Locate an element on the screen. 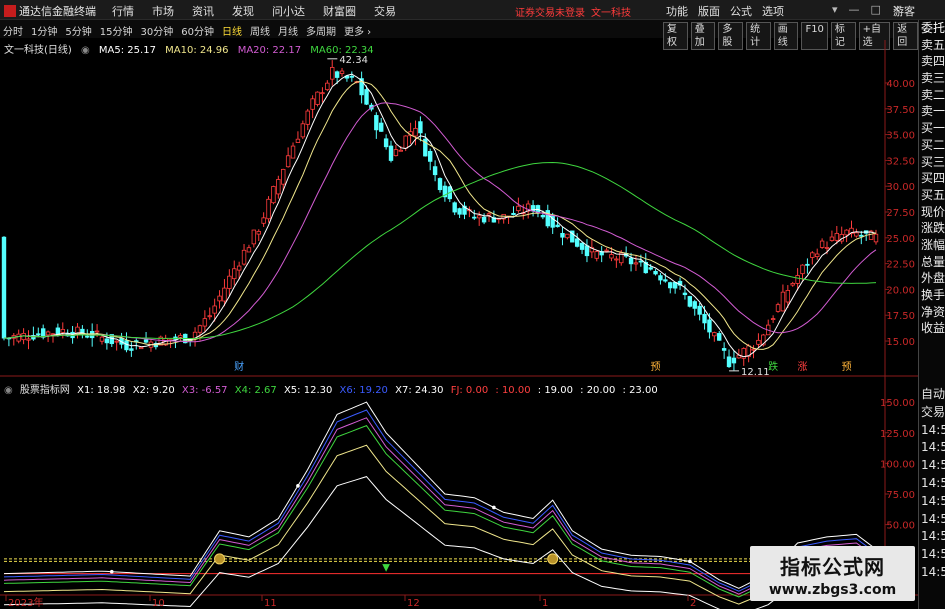 The height and width of the screenshot is (609, 945). quote-field-label: 换手 is located at coordinates (933, 295).